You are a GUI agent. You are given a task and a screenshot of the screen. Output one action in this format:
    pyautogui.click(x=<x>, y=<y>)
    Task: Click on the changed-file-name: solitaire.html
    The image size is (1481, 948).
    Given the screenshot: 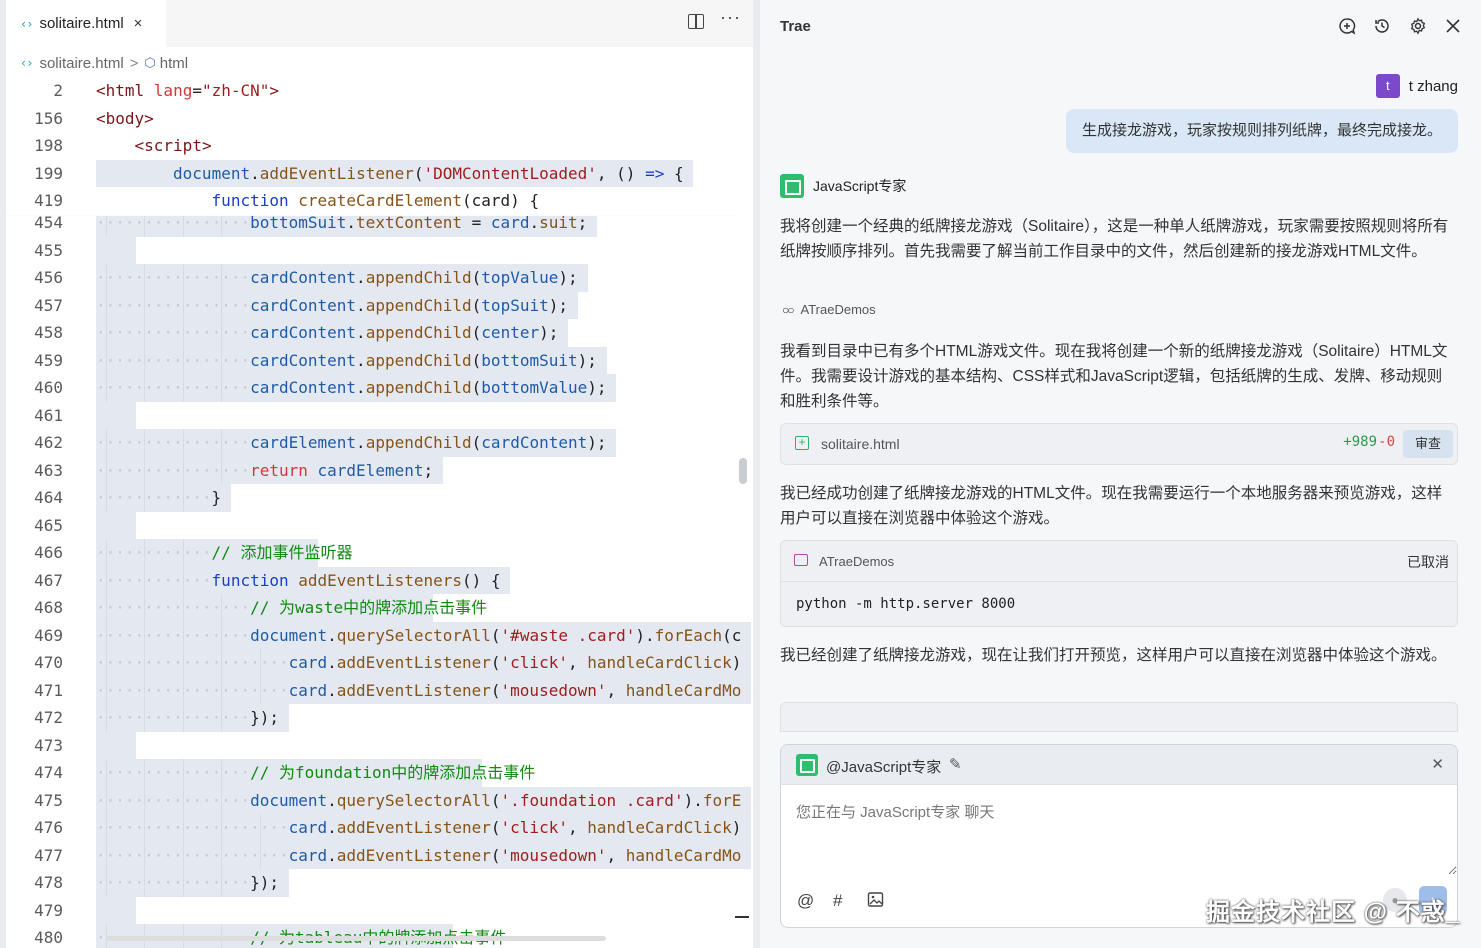 What is the action you would take?
    pyautogui.click(x=860, y=444)
    